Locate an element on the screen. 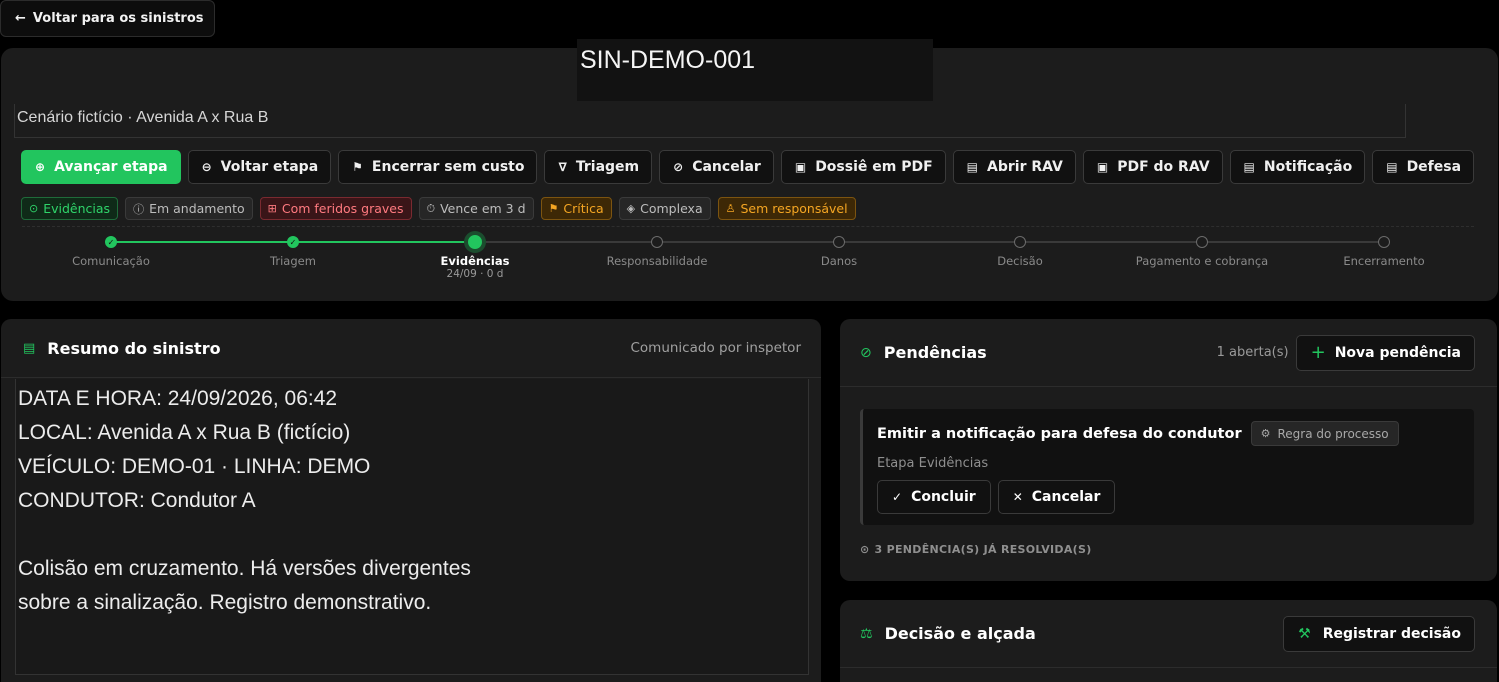 Image resolution: width=1499 pixels, height=682 pixels. back-circle-icon: ⊖ is located at coordinates (206, 167).